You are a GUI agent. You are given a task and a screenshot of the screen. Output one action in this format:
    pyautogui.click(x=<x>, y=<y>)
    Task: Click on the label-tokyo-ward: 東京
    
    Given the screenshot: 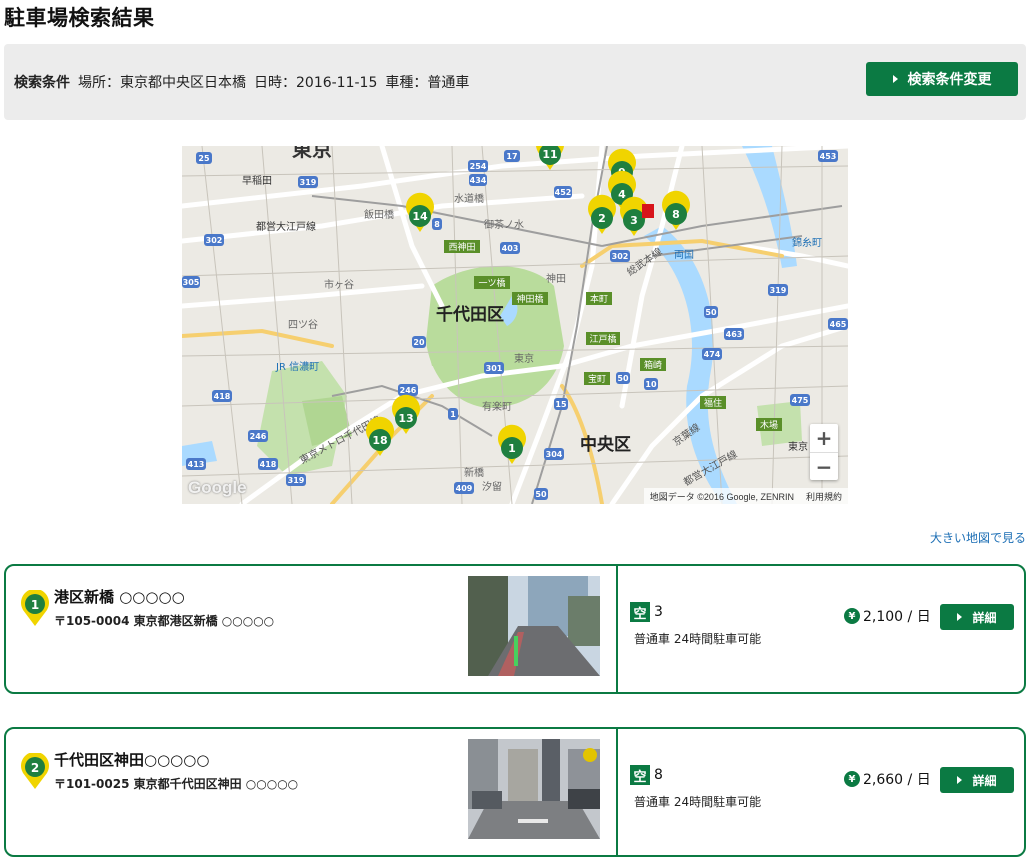 What is the action you would take?
    pyautogui.click(x=312, y=153)
    